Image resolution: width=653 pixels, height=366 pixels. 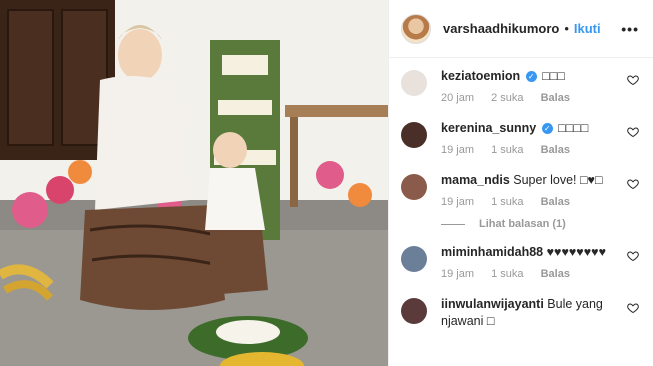 I want to click on commenter-username: mama_ndis, so click(x=475, y=180).